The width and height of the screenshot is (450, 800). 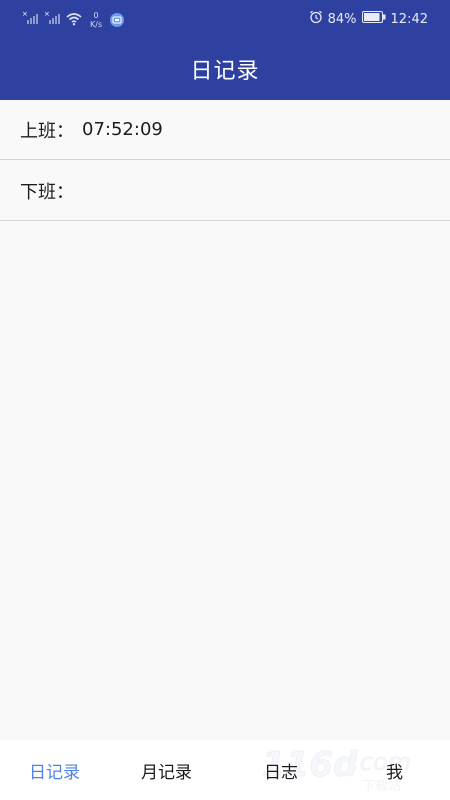 I want to click on network-speed-value: 0, so click(x=96, y=15).